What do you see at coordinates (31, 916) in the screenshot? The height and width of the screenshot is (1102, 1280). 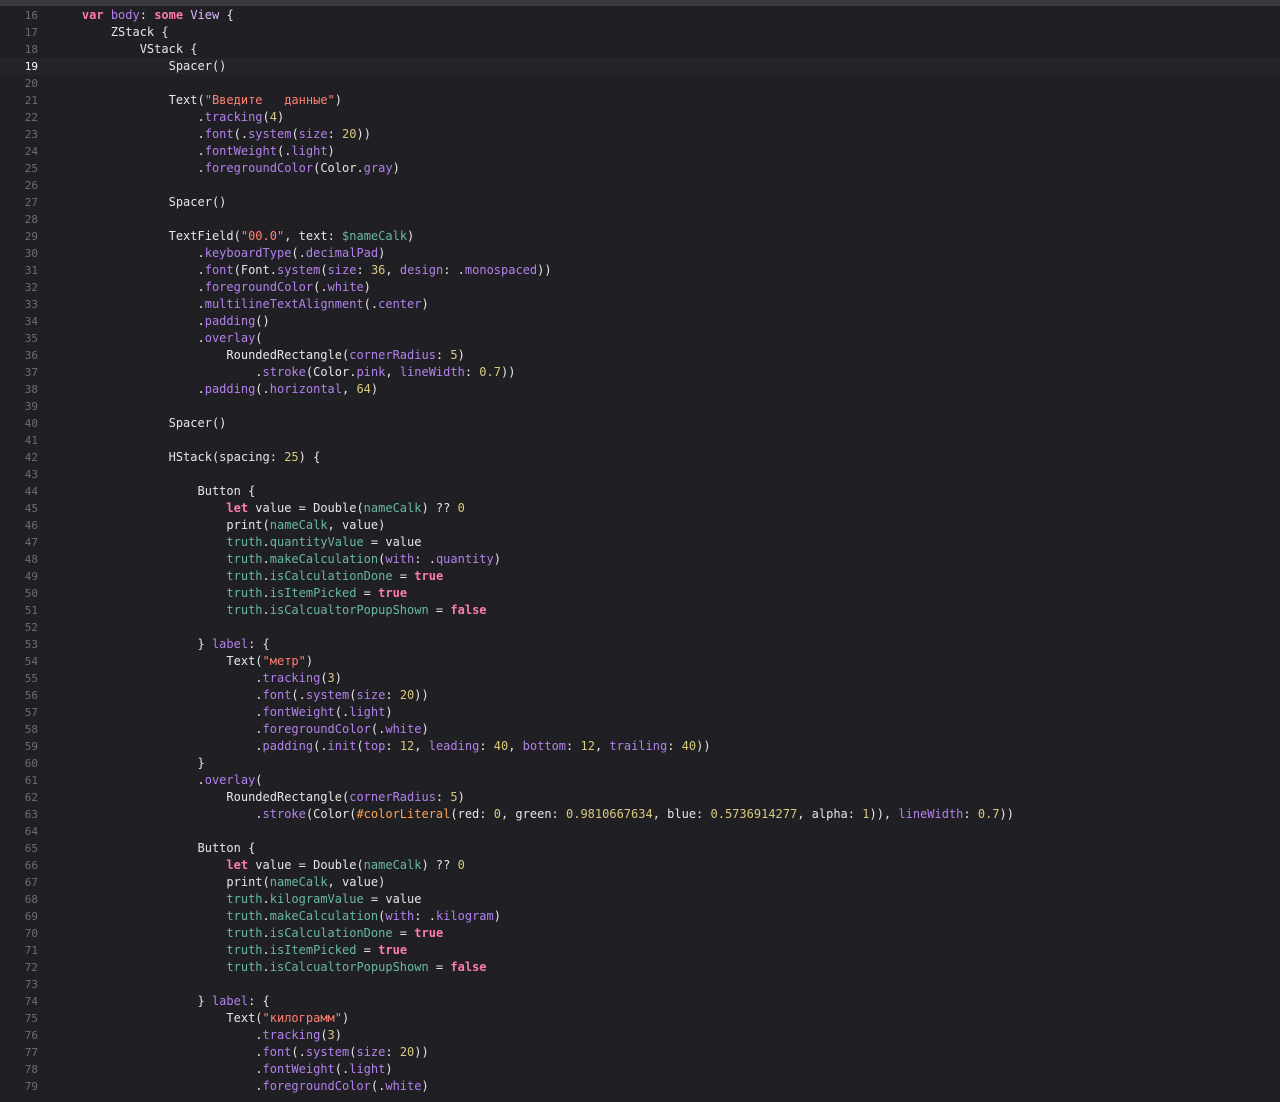 I see `line-number: 69` at bounding box center [31, 916].